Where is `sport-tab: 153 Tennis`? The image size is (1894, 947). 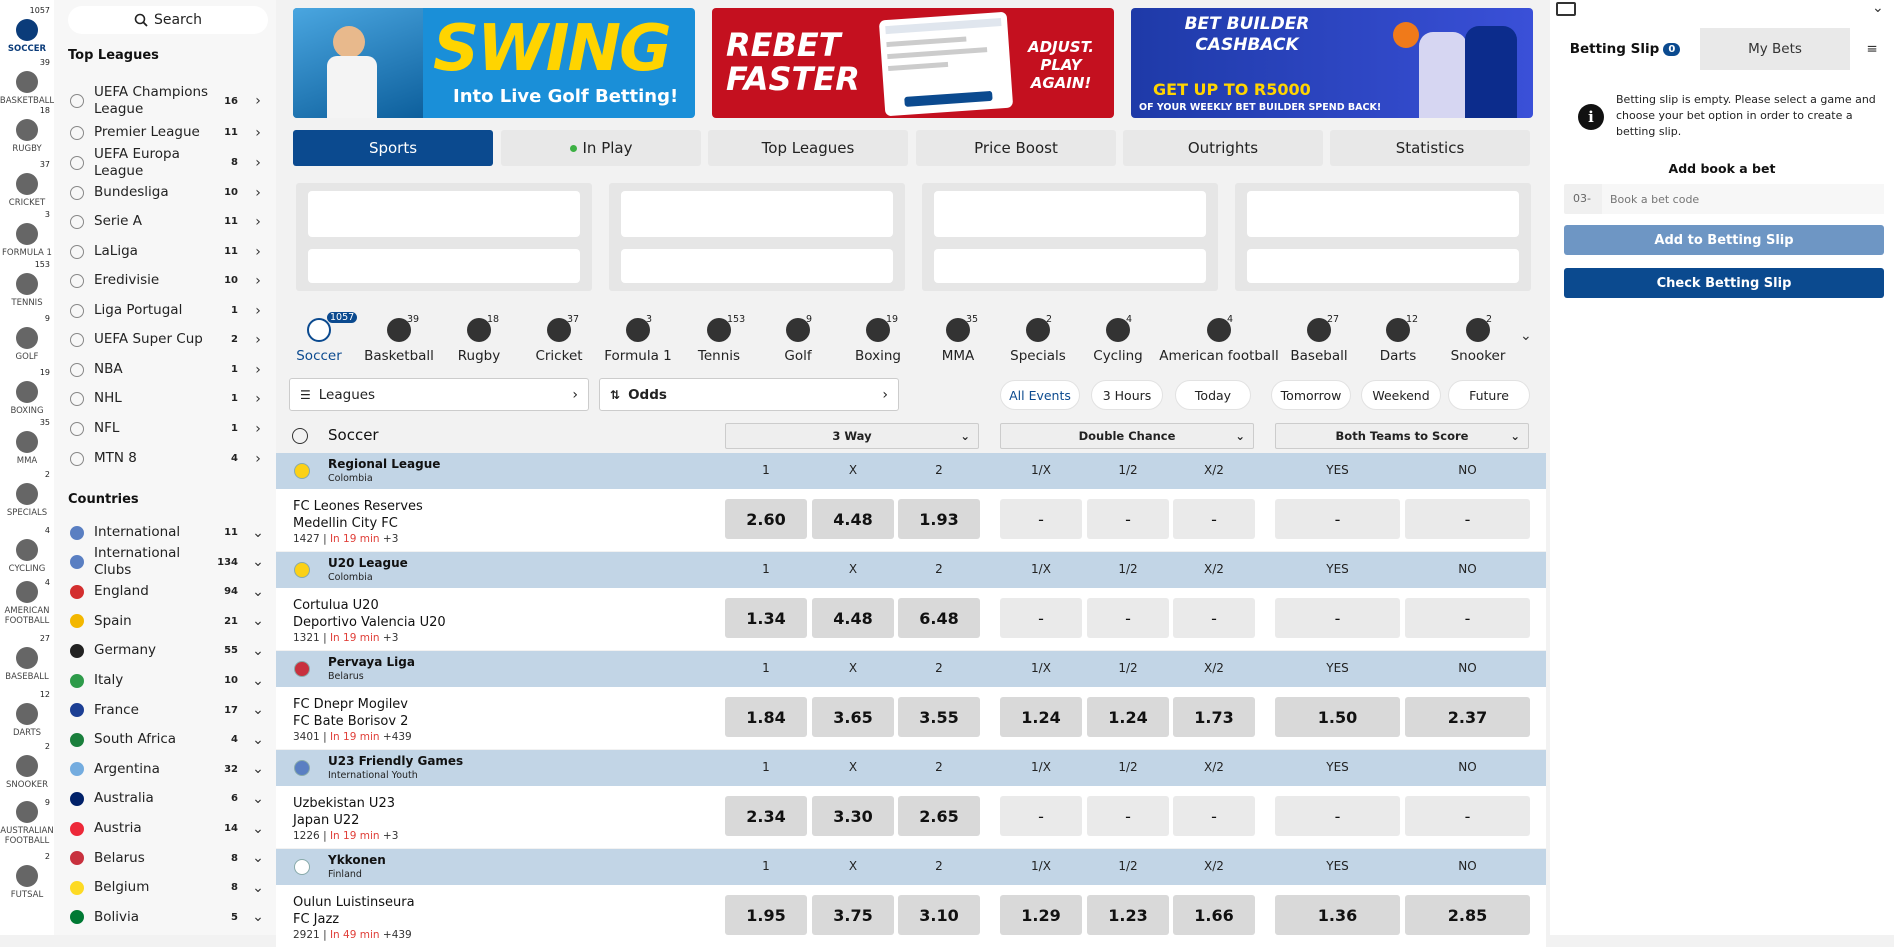 sport-tab: 153 Tennis is located at coordinates (719, 338).